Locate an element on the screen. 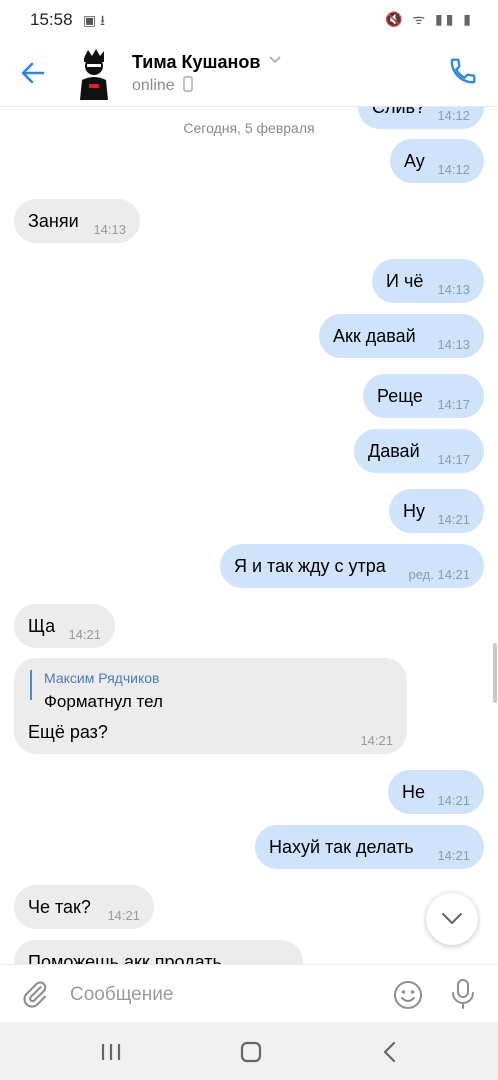  message-bubble-outgoing: Акк давай 14:13 is located at coordinates (401, 336).